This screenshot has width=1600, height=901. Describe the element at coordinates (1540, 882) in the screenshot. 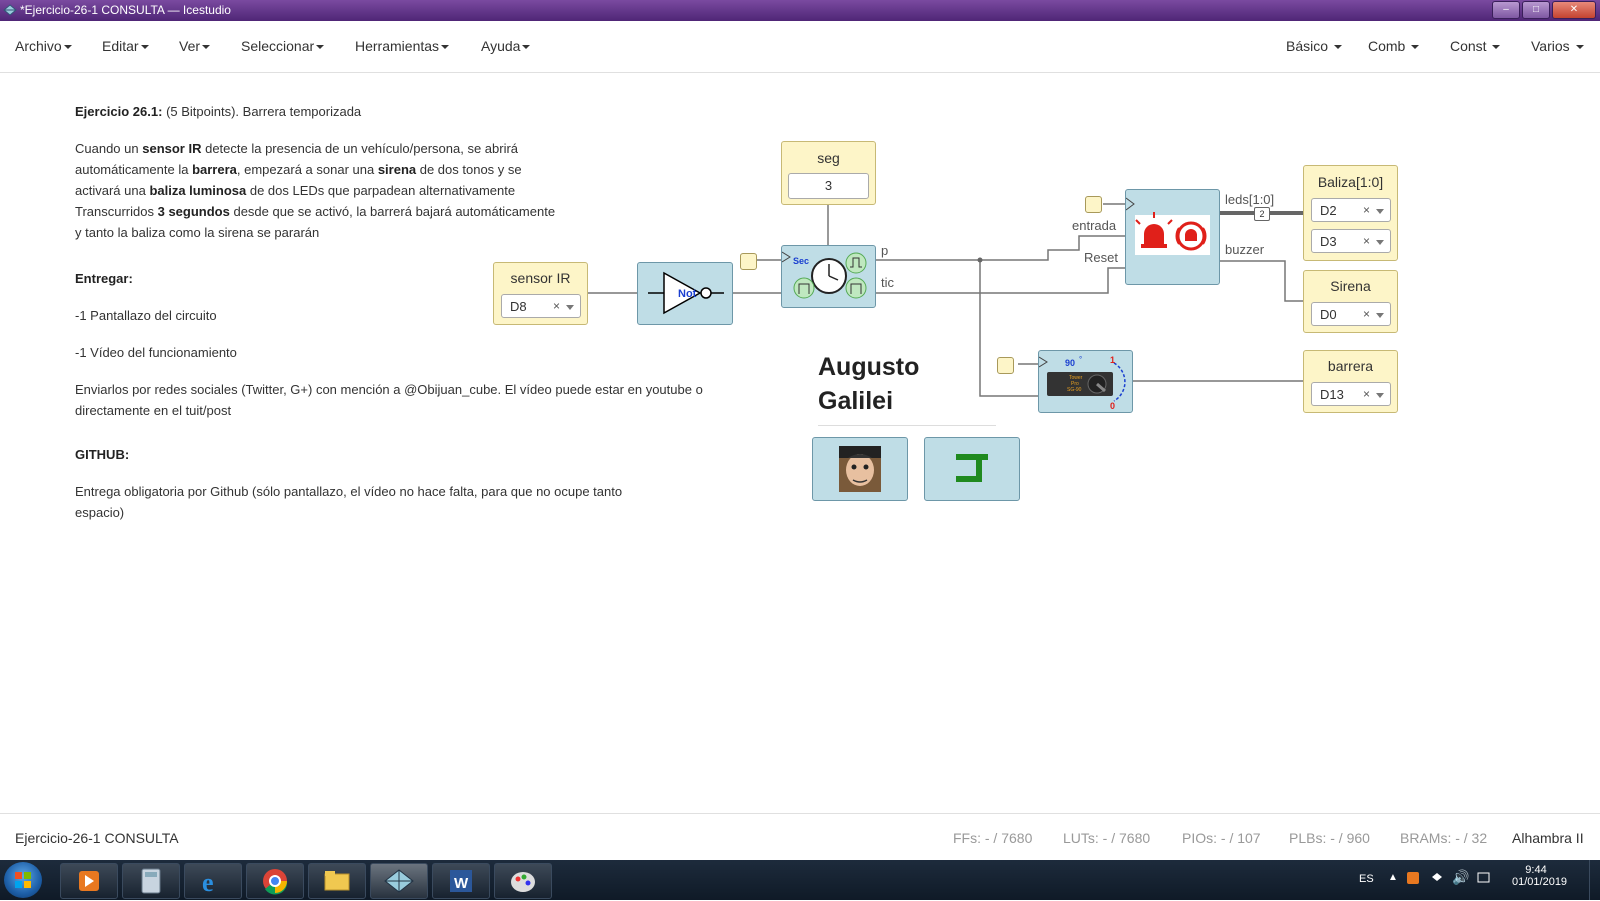

I see `clock-date: 01/01/2019` at that location.